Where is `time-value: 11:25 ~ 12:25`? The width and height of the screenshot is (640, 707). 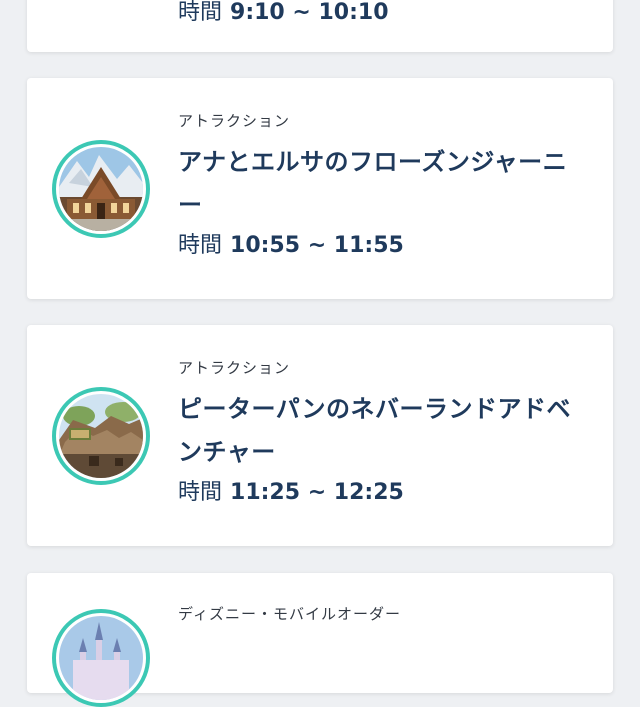
time-value: 11:25 ~ 12:25 is located at coordinates (317, 492).